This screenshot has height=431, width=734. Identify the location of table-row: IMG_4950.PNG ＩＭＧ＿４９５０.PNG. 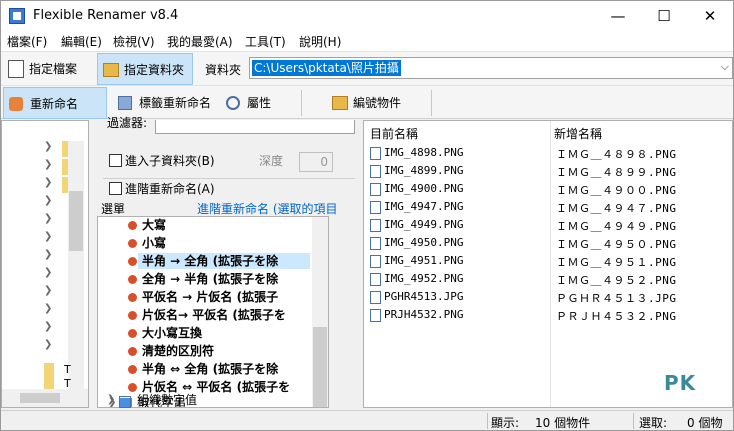
(548, 244).